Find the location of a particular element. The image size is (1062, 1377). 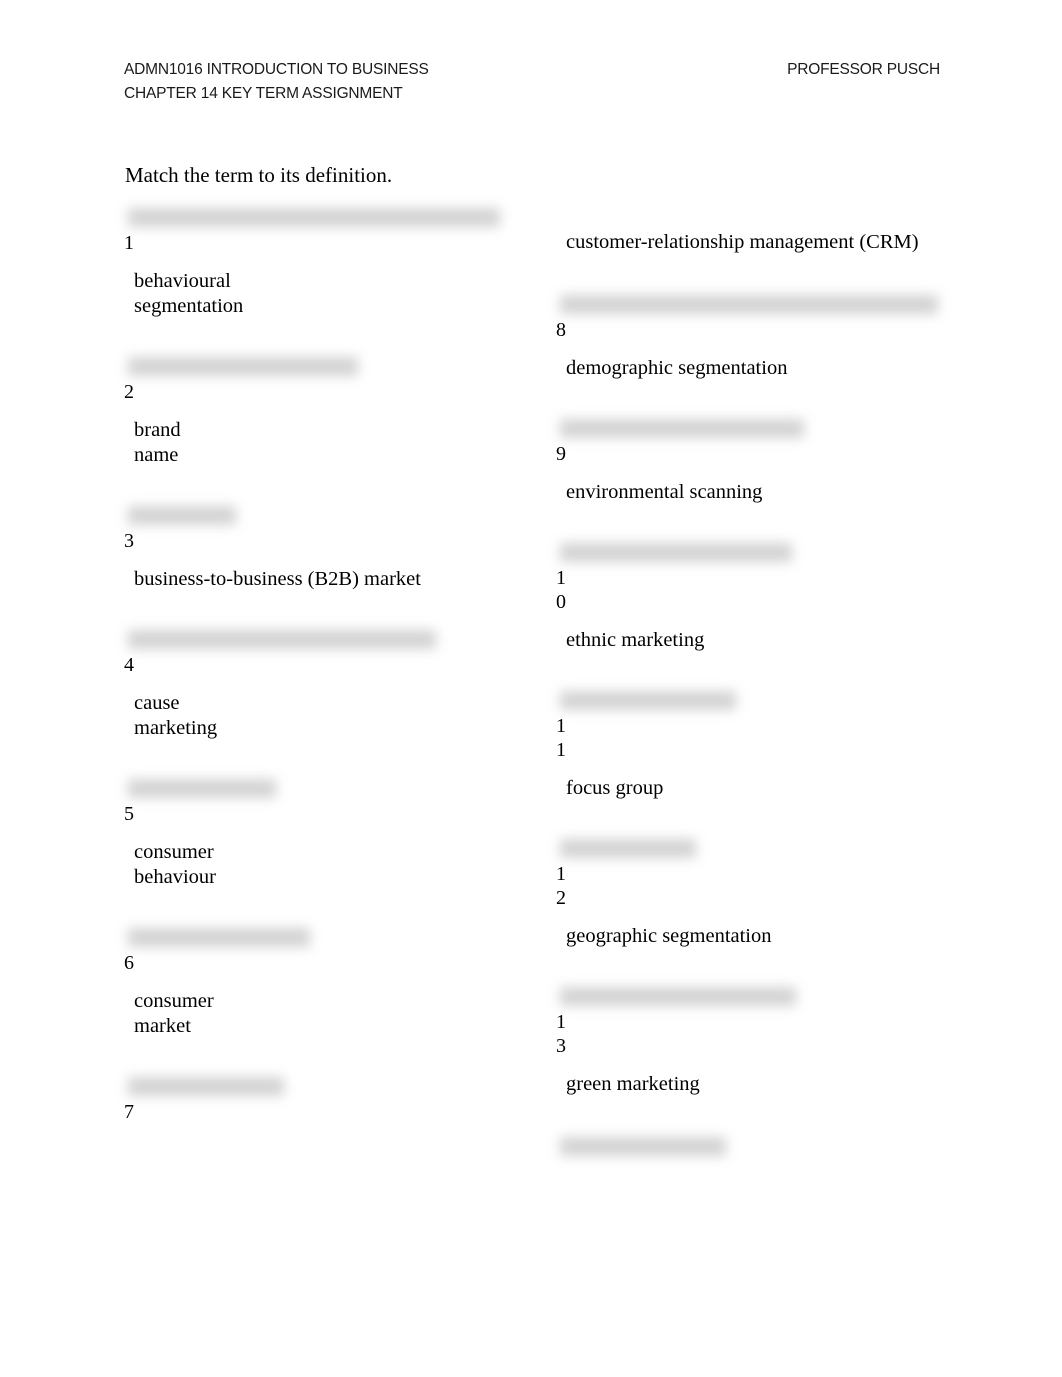

professor-name: PROFESSOR PUSCH is located at coordinates (863, 69).